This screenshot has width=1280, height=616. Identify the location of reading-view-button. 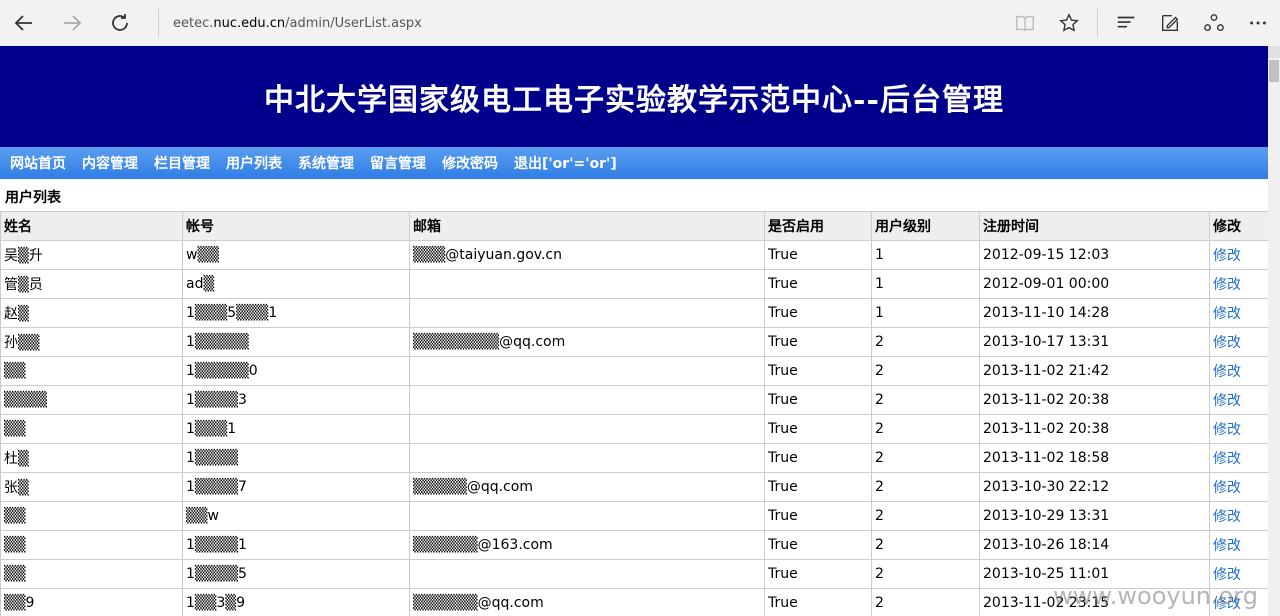
(1025, 23).